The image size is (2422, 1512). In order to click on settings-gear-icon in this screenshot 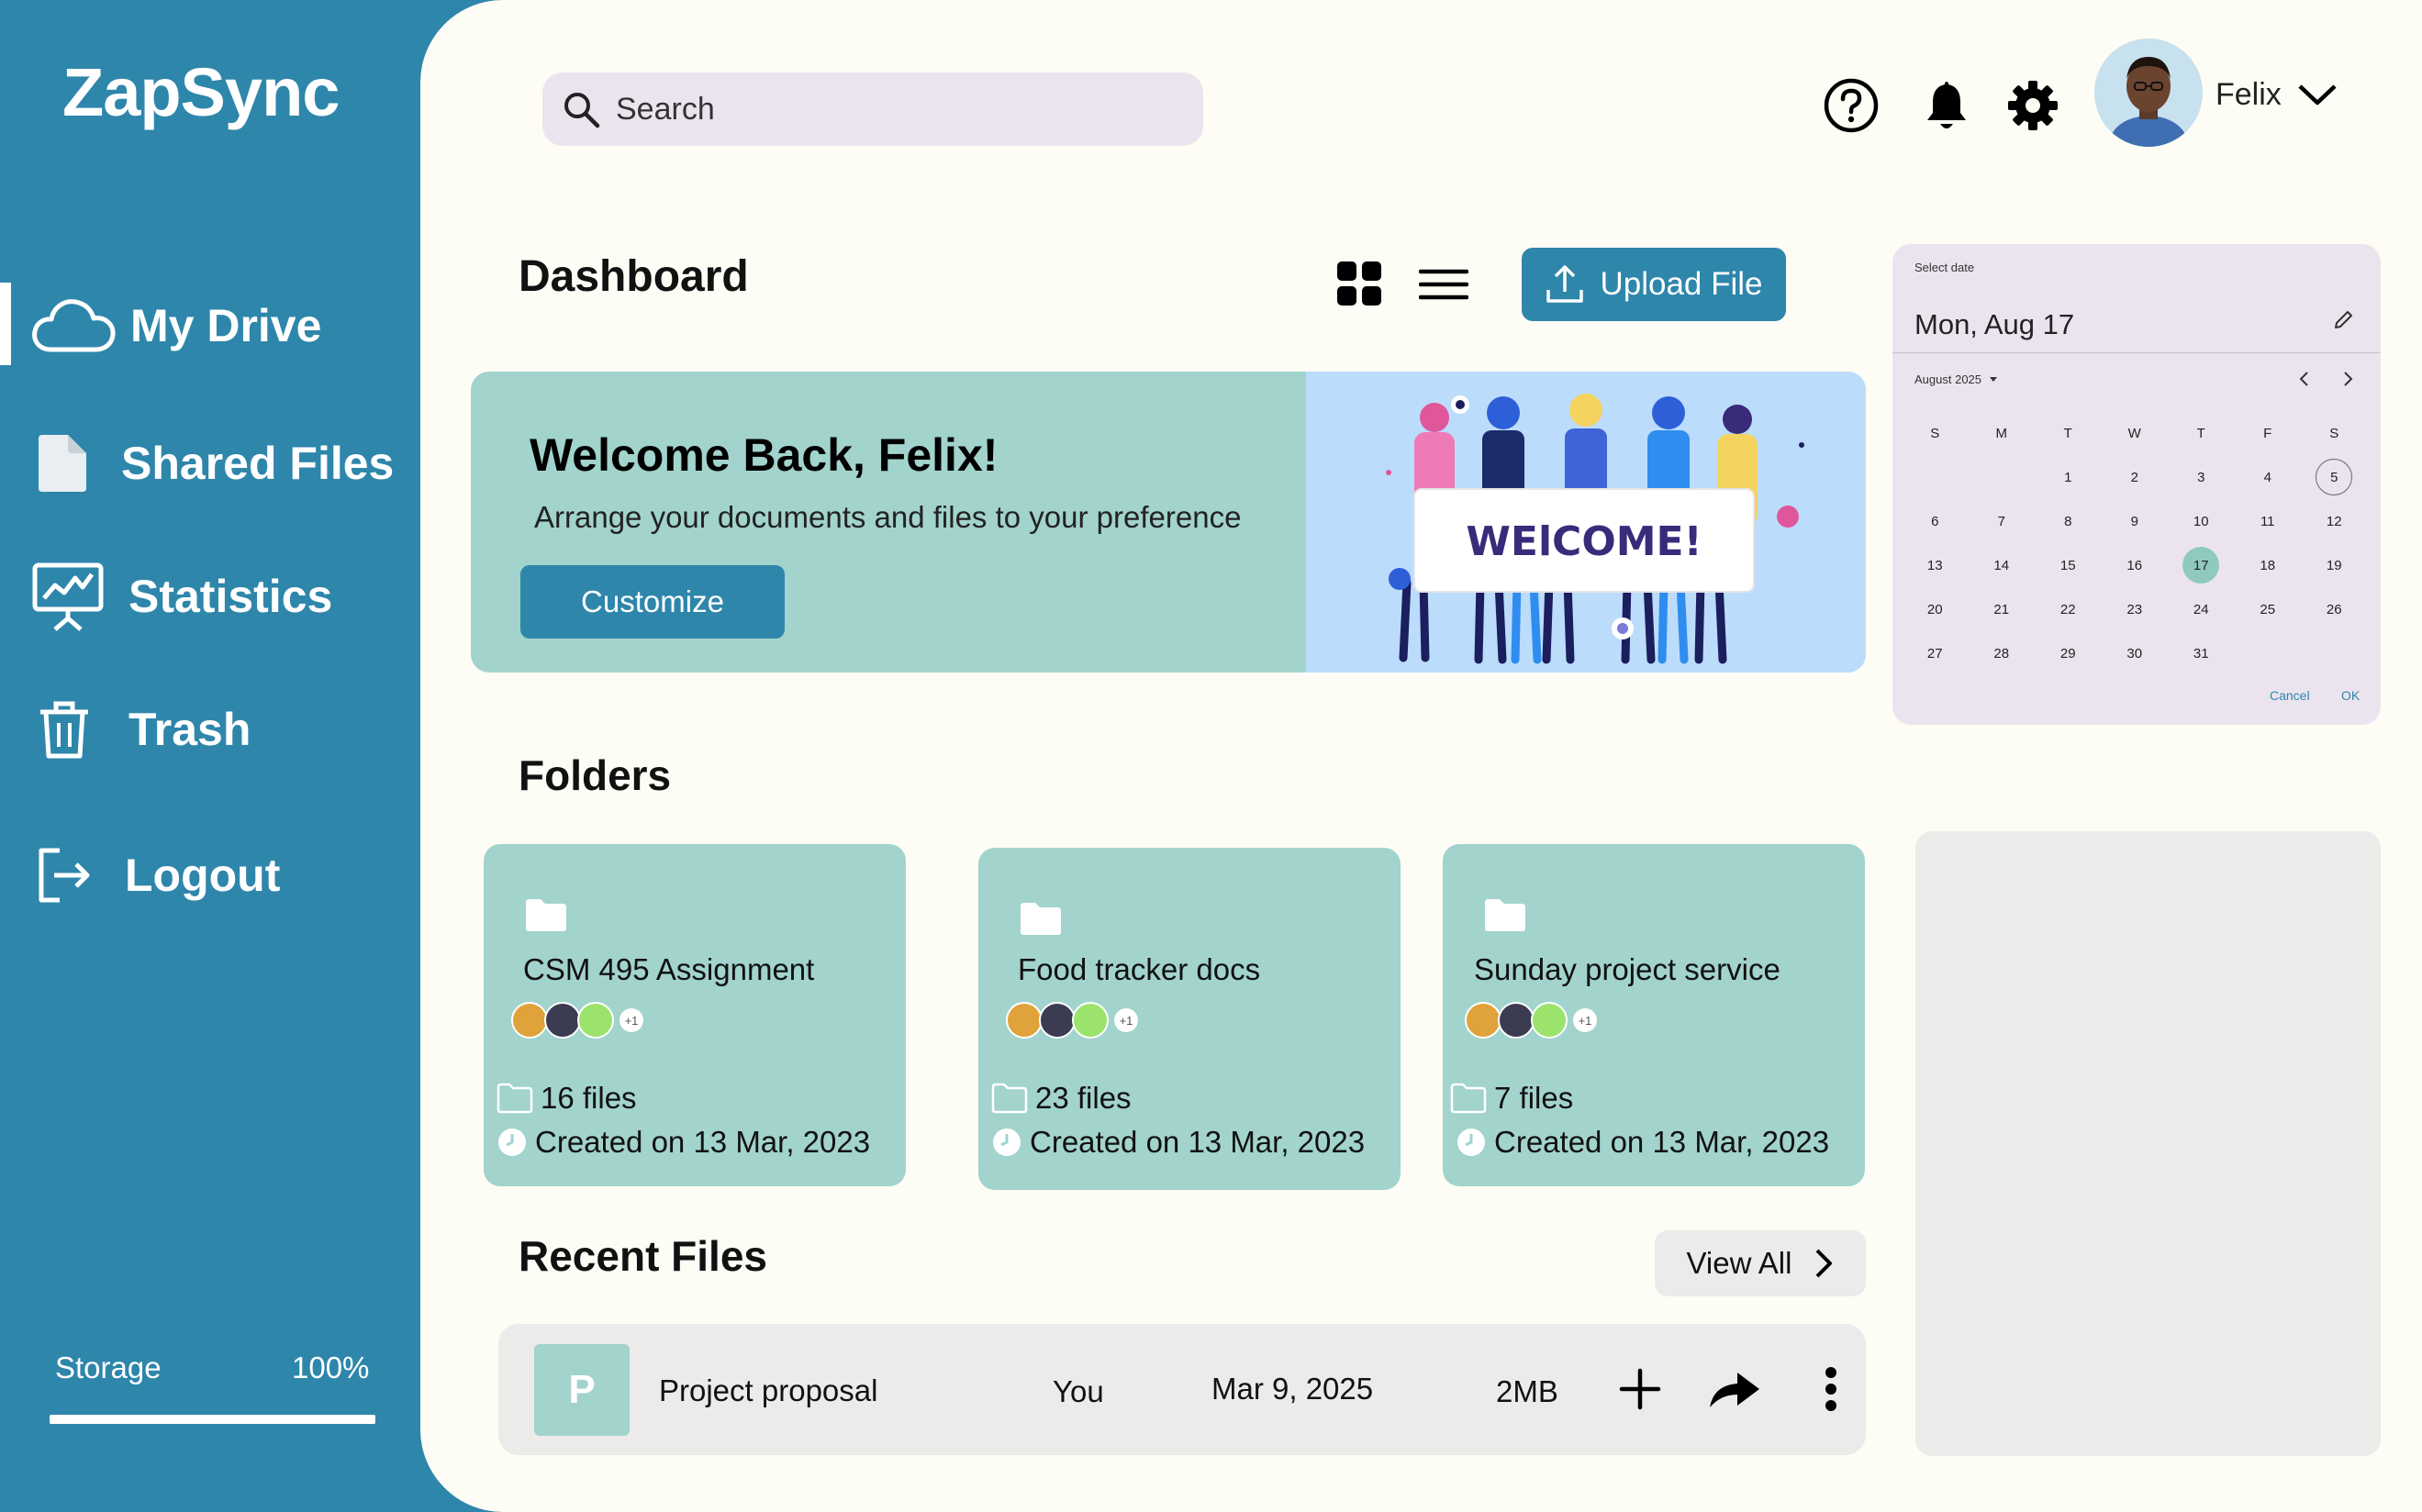, I will do `click(2032, 106)`.